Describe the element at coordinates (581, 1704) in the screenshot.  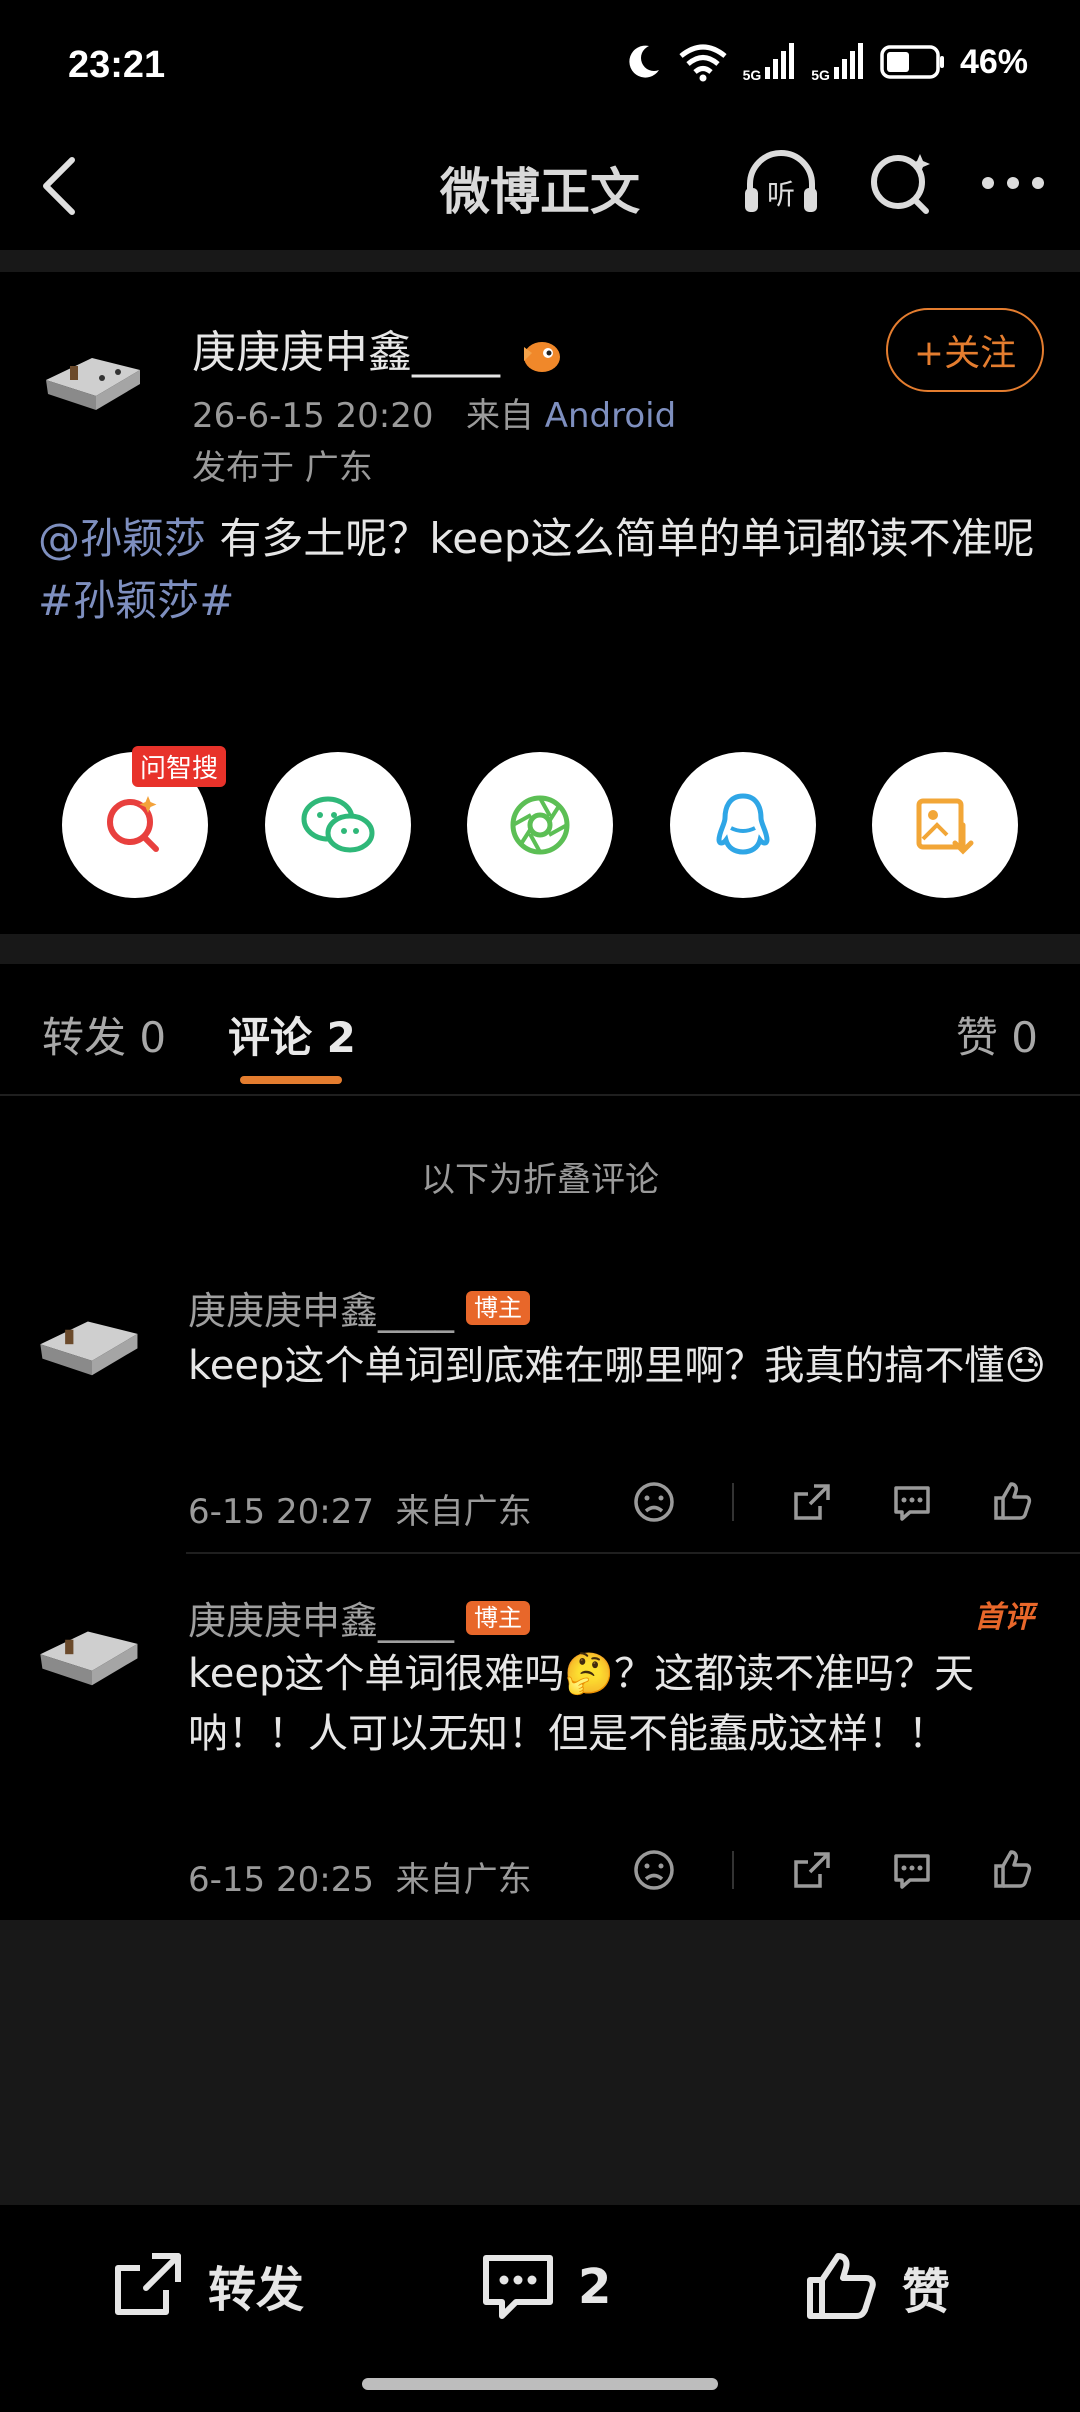
I see `comment-text: keep这个单词很难吗🤔？这都读不准吗？天呐！！人可以无知！但是不能蠢成这样！！` at that location.